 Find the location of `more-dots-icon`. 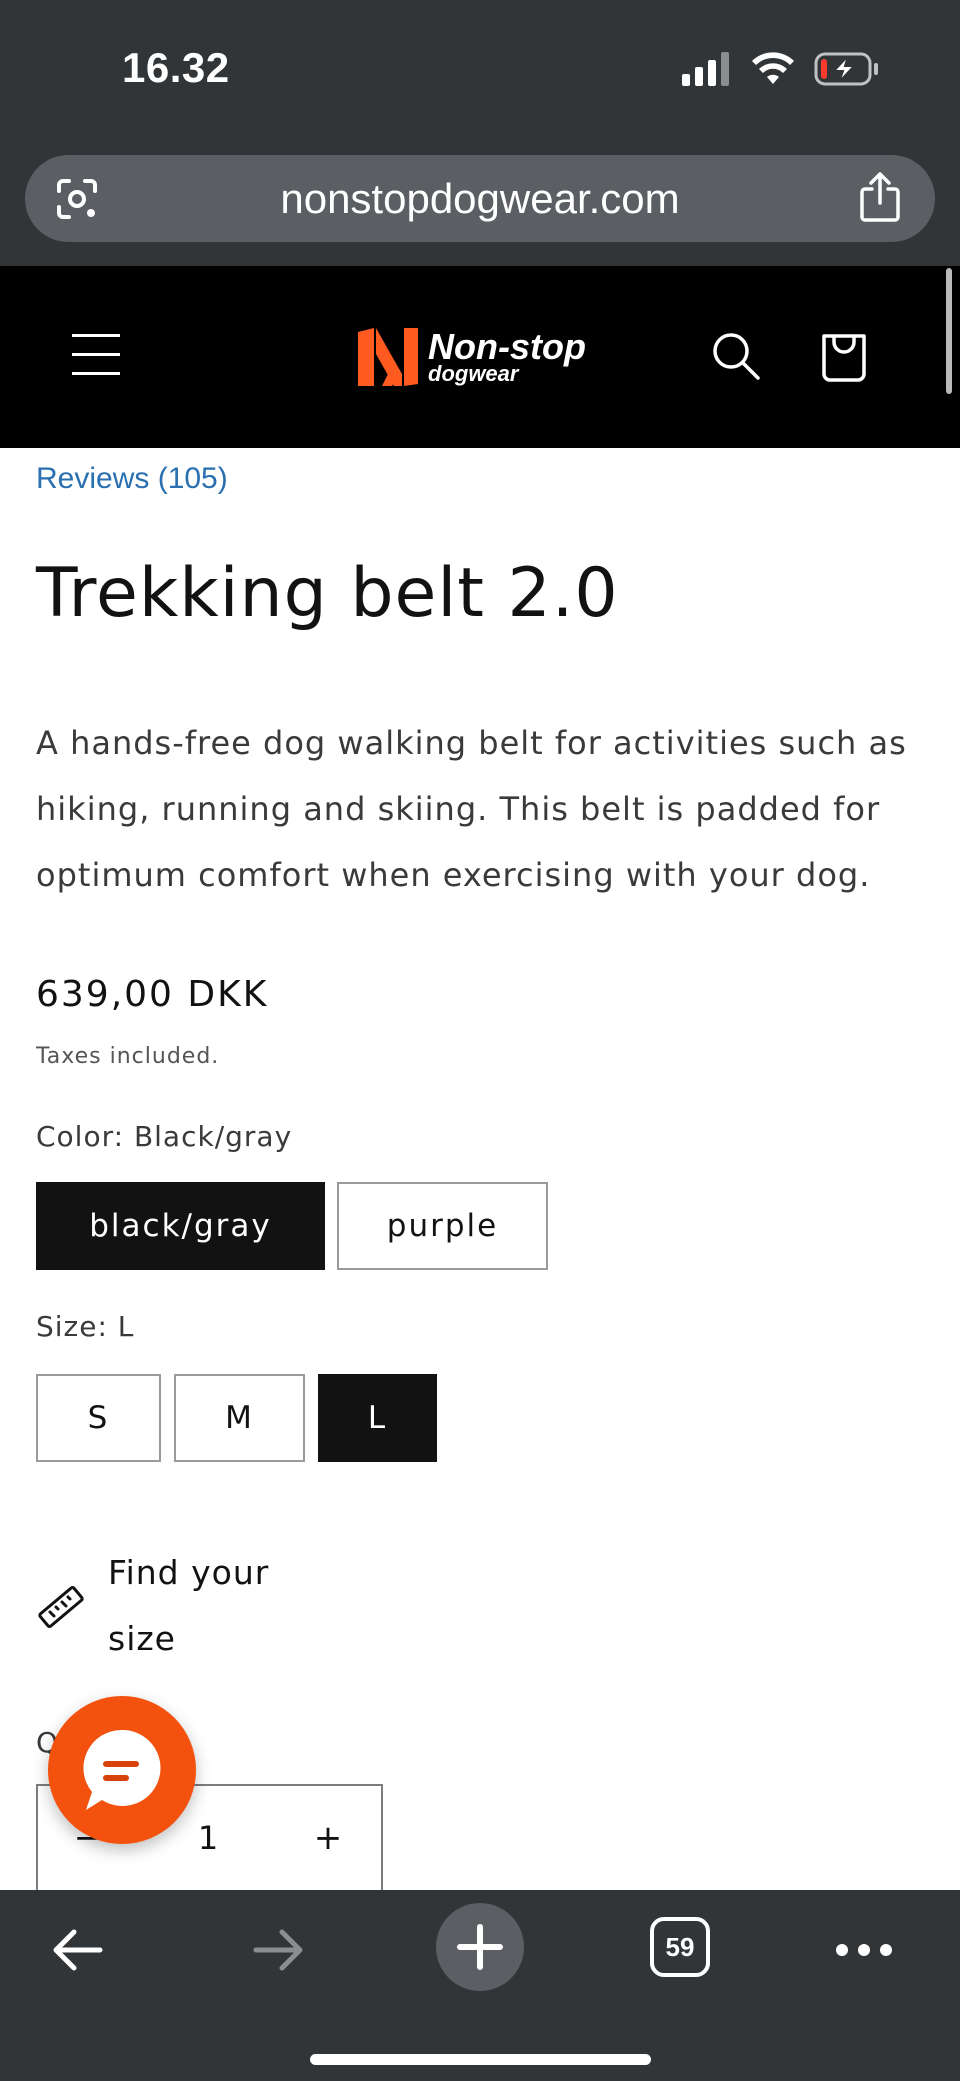

more-dots-icon is located at coordinates (864, 1950).